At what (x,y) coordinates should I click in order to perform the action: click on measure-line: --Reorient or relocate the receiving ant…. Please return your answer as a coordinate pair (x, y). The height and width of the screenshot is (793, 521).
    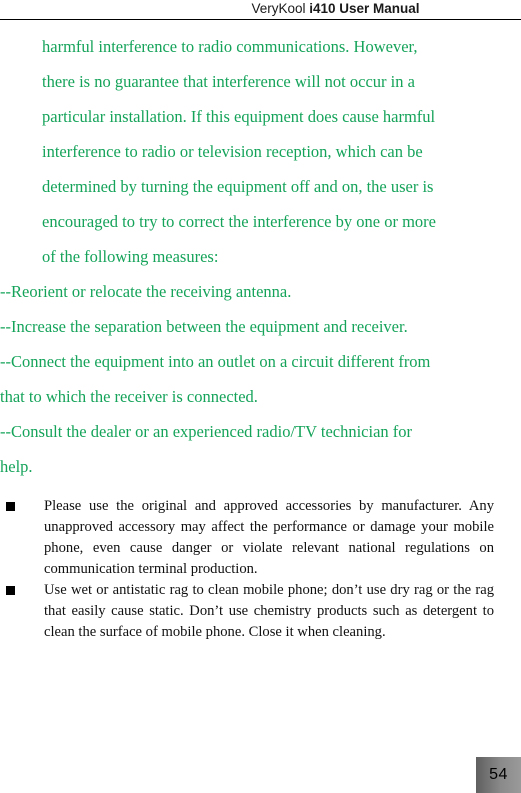
    Looking at the image, I should click on (146, 291).